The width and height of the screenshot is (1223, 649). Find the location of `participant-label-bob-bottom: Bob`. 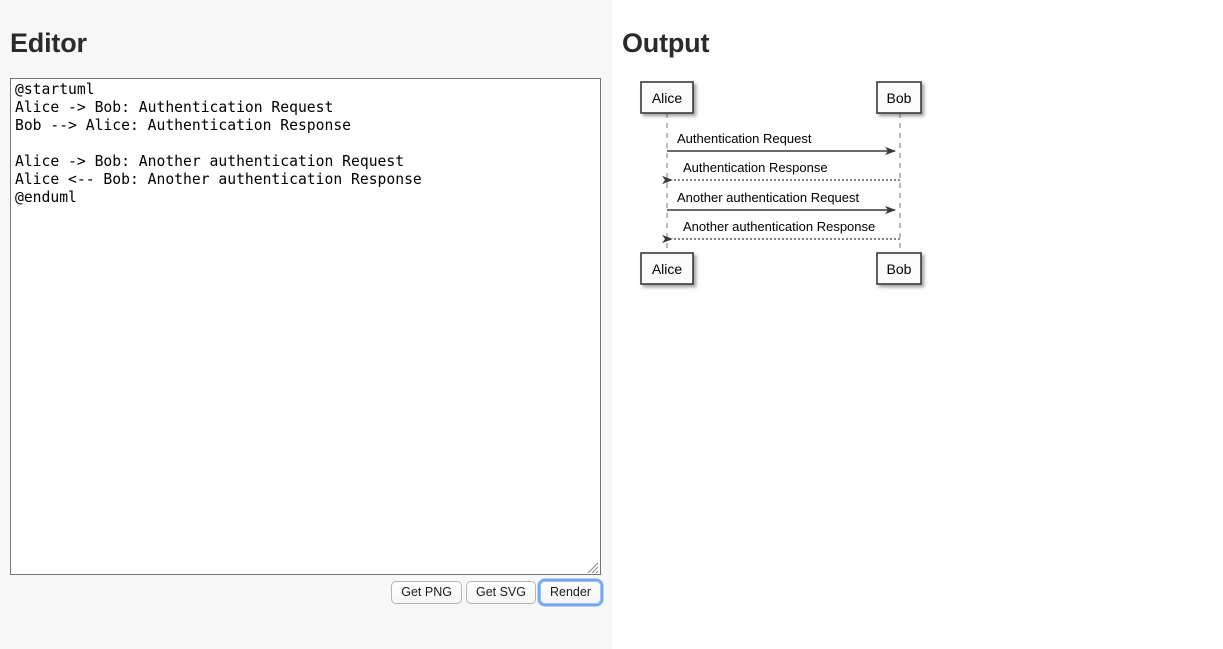

participant-label-bob-bottom: Bob is located at coordinates (899, 269).